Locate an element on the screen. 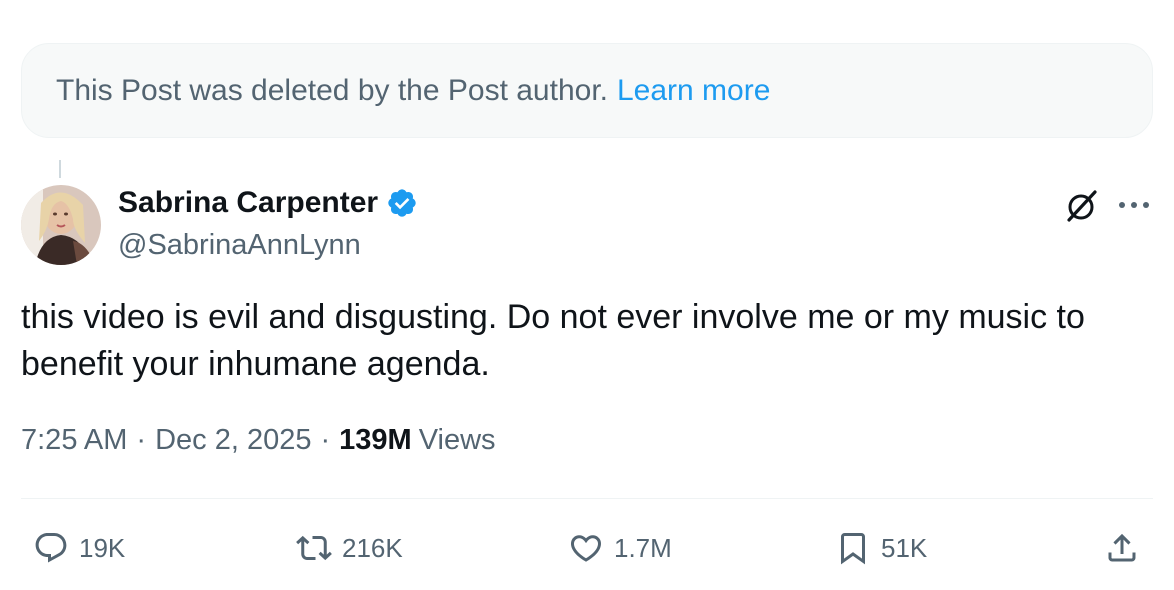 This screenshot has width=1174, height=590. like-button: 1.7M is located at coordinates (620, 548).